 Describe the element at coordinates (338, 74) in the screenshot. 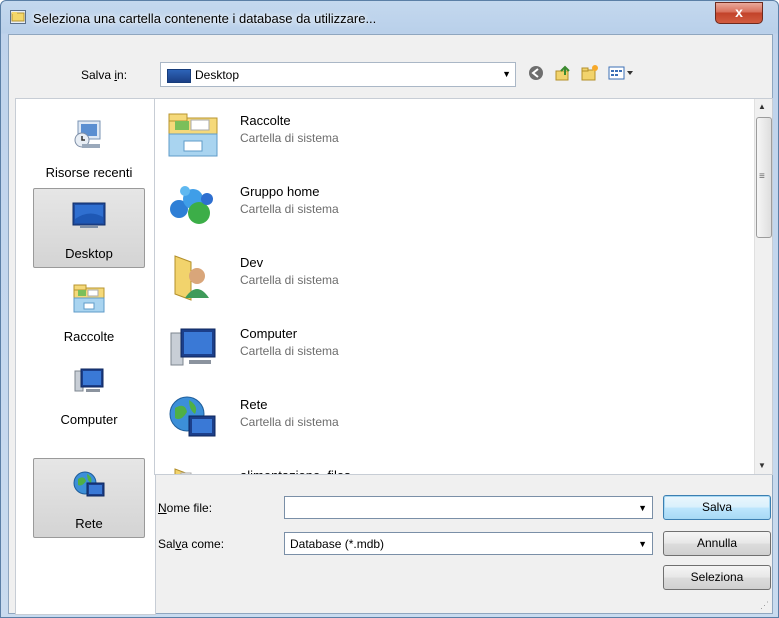

I see `save-in-dropdown: Desktop ▼` at that location.